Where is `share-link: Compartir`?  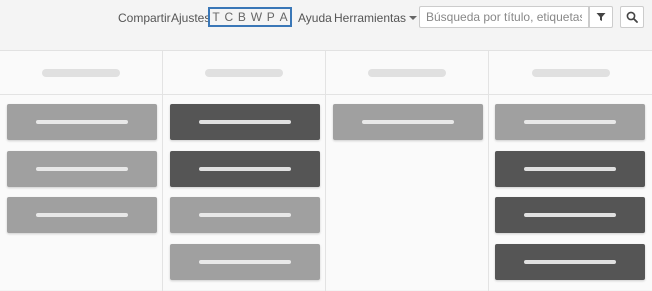
share-link: Compartir is located at coordinates (144, 18).